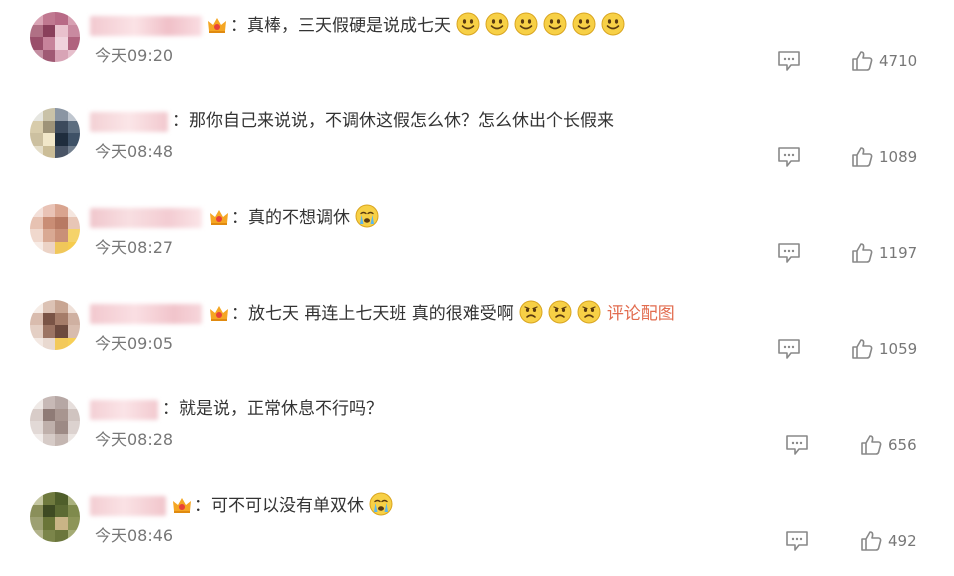  Describe the element at coordinates (305, 217) in the screenshot. I see `comment-text: ：真的不想调休` at that location.